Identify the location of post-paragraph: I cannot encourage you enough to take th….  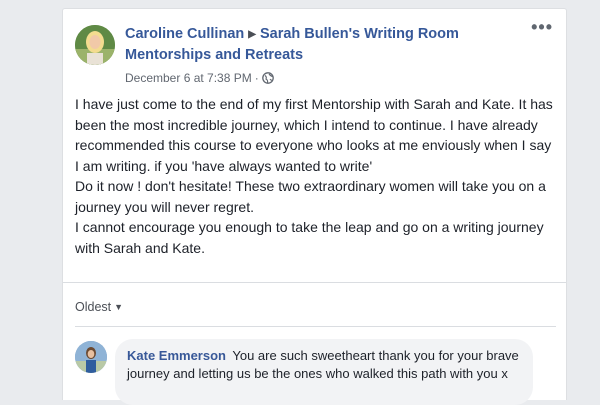
(309, 237).